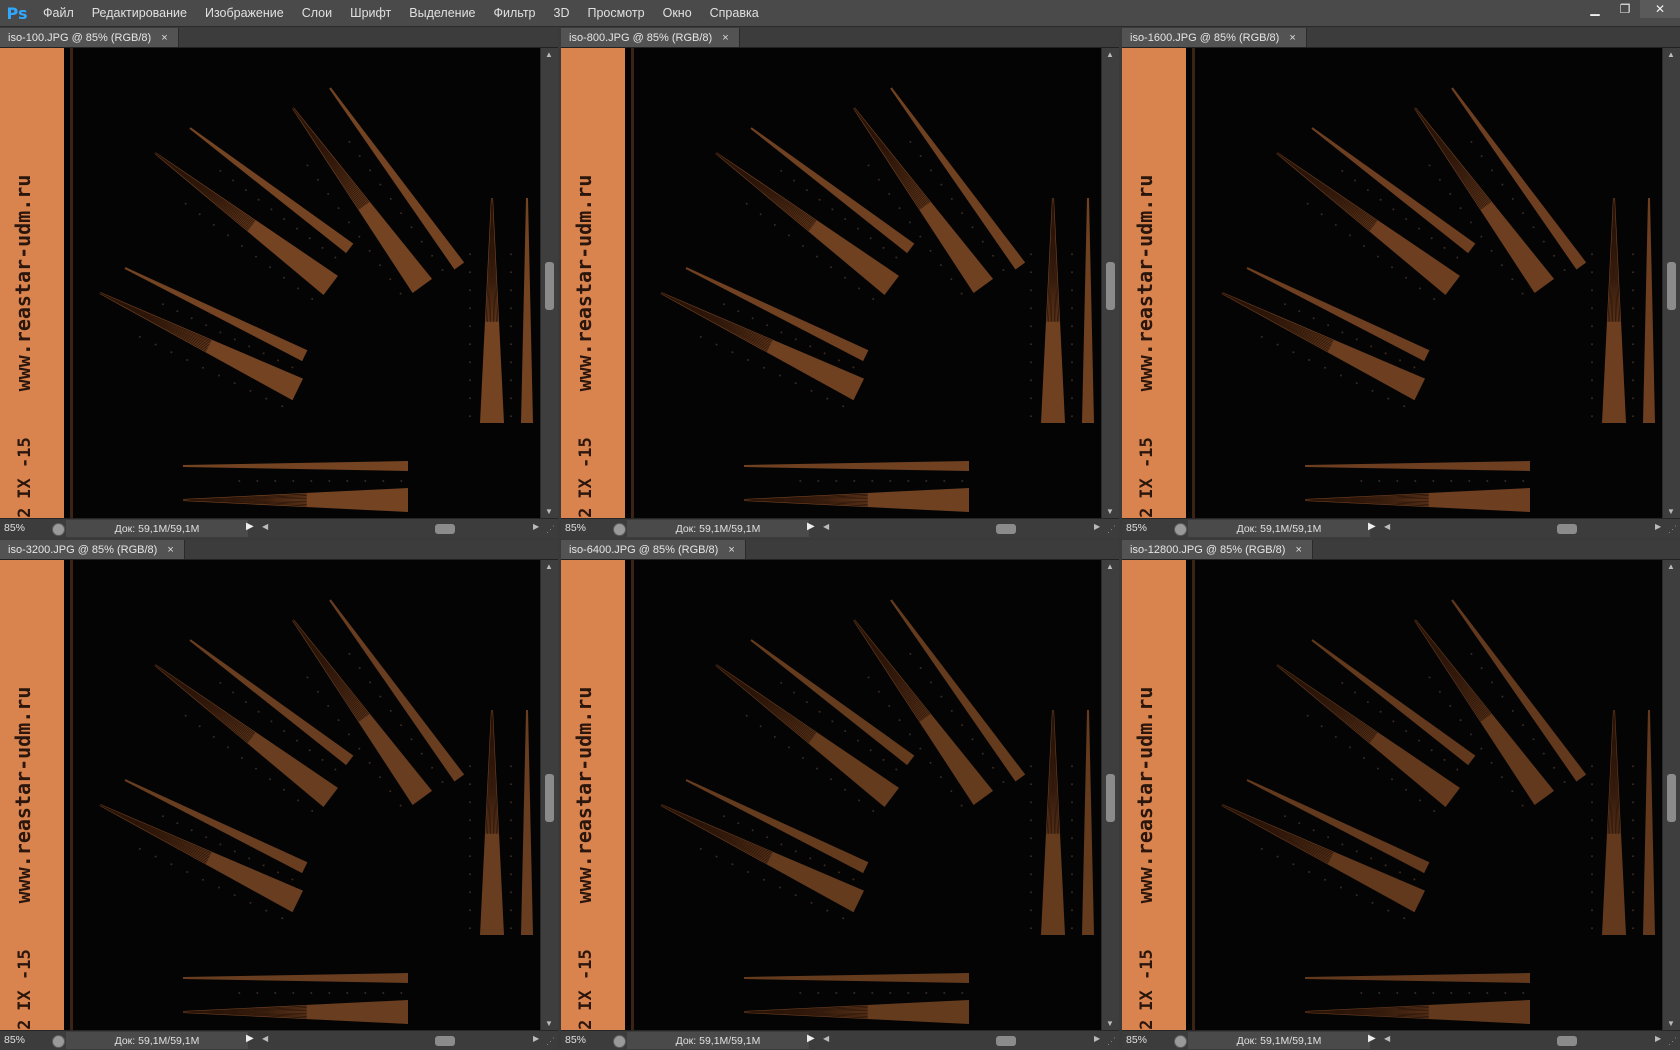 The height and width of the screenshot is (1050, 1680). What do you see at coordinates (515, 13) in the screenshot?
I see `menu-filter: Фильтр` at bounding box center [515, 13].